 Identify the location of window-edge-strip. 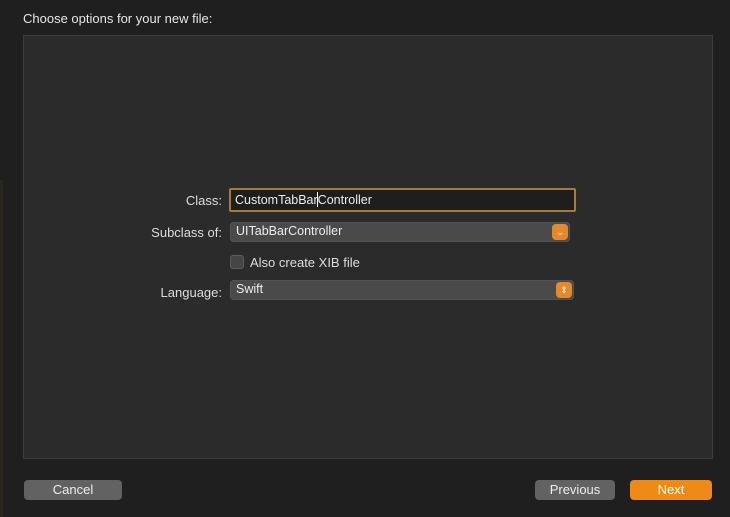
(1, 348).